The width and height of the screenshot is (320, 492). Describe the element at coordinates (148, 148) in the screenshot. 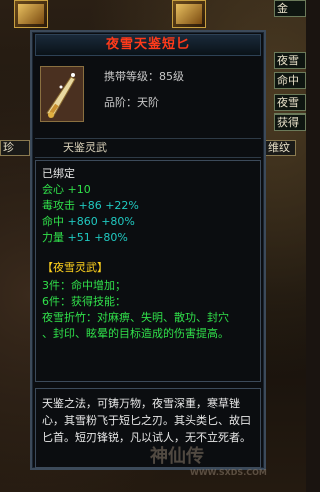

I see `item-subtitle: 天鉴灵武` at that location.